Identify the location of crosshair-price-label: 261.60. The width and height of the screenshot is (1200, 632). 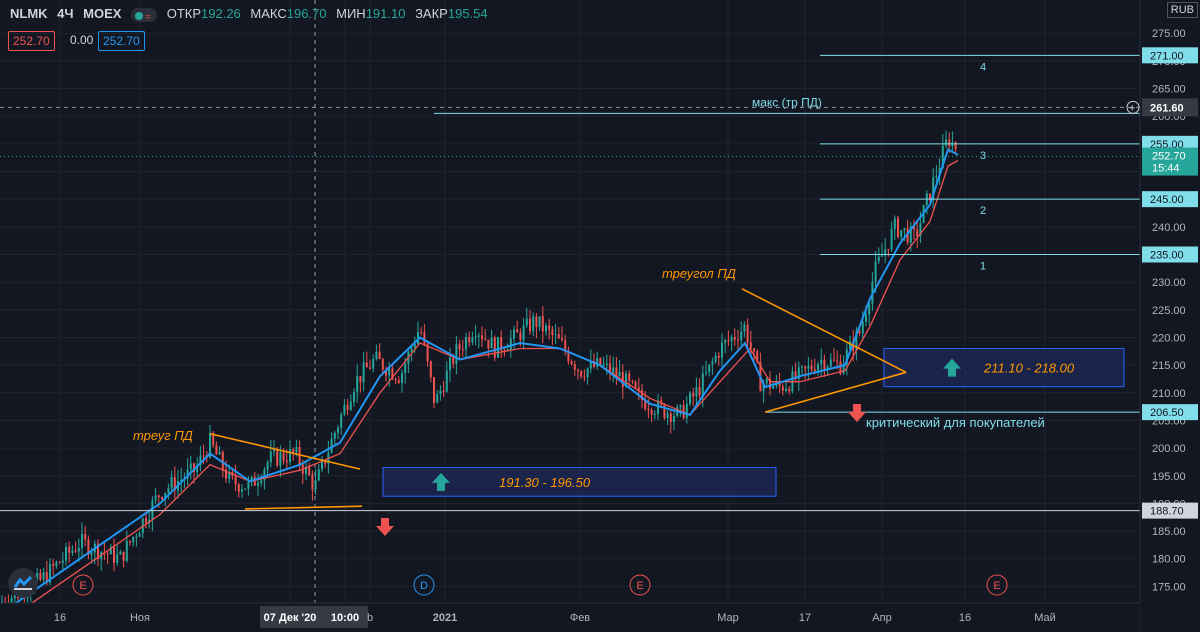
(1167, 108).